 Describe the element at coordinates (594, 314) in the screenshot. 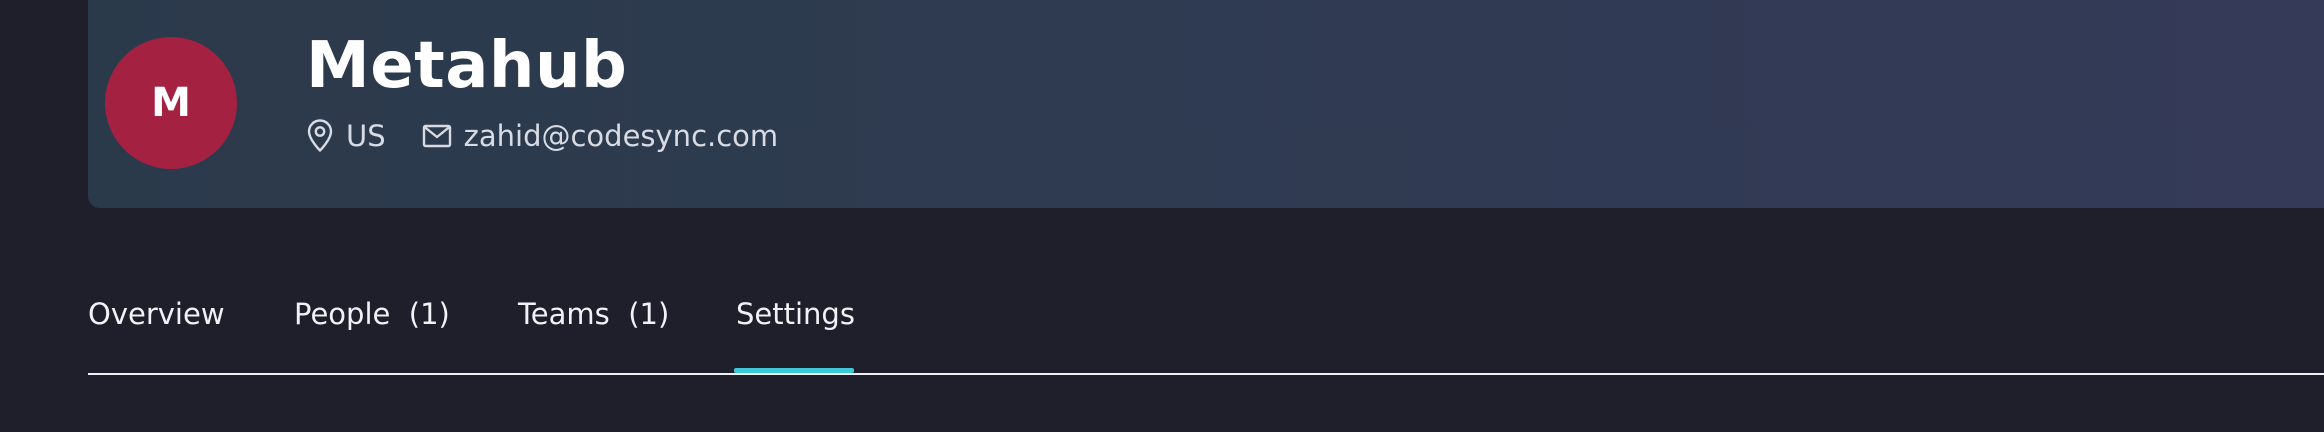

I see `tab-label: Teams (1)` at that location.